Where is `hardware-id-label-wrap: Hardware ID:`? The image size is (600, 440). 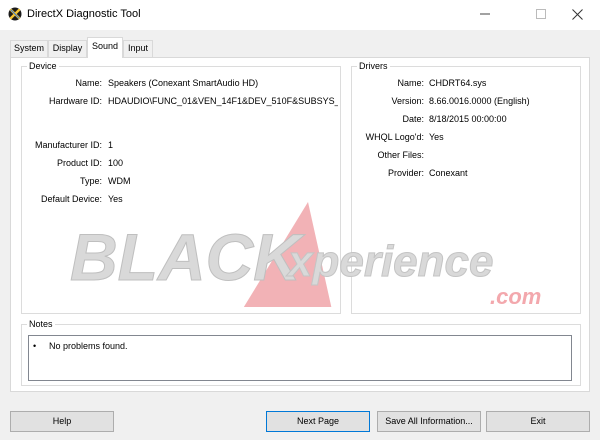
hardware-id-label-wrap: Hardware ID: is located at coordinates (62, 101).